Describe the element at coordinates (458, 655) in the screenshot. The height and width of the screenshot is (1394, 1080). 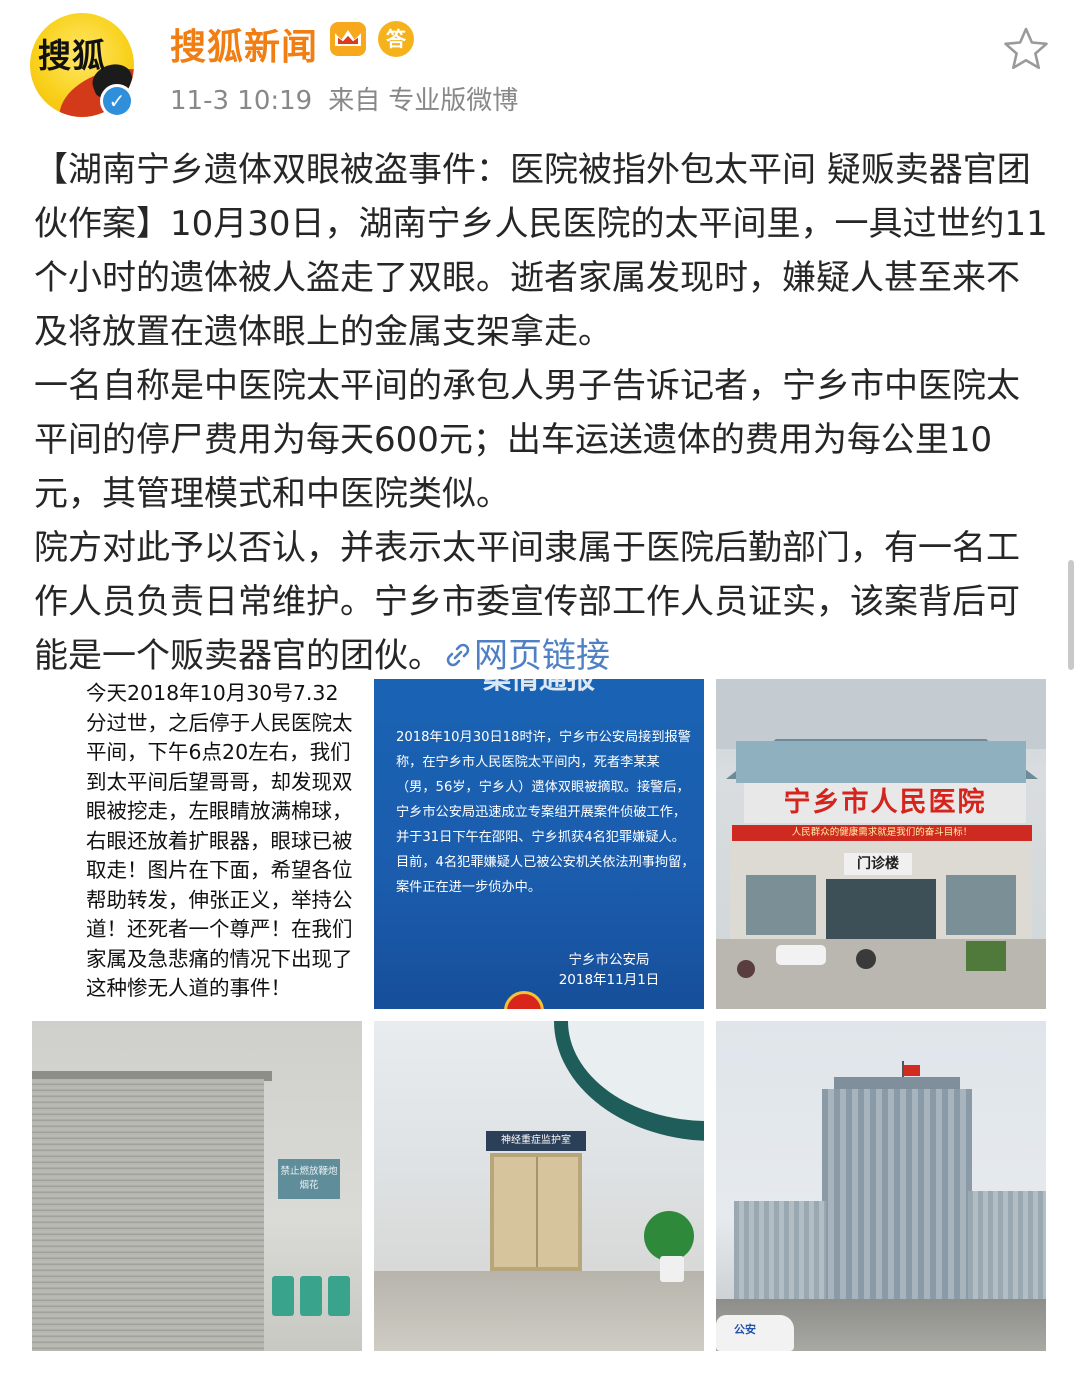
I see `link-icon` at that location.